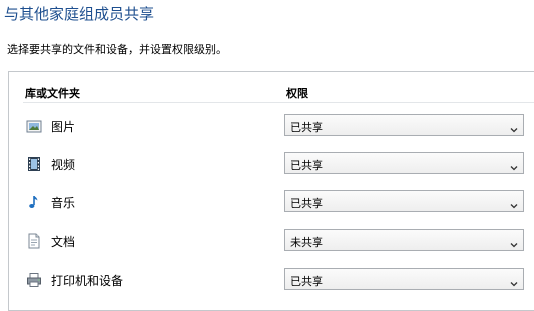 Image resolution: width=534 pixels, height=311 pixels. I want to click on column-header-permission: 权限, so click(297, 93).